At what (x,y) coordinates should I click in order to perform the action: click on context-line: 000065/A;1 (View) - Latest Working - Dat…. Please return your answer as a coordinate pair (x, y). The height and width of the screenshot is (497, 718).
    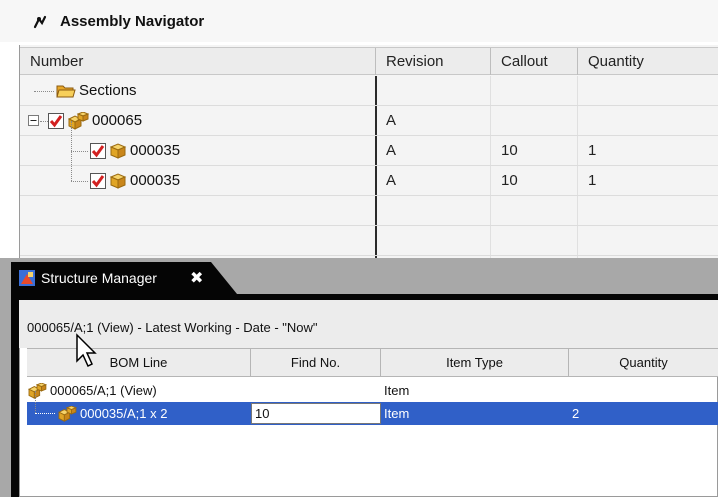
    Looking at the image, I should click on (172, 327).